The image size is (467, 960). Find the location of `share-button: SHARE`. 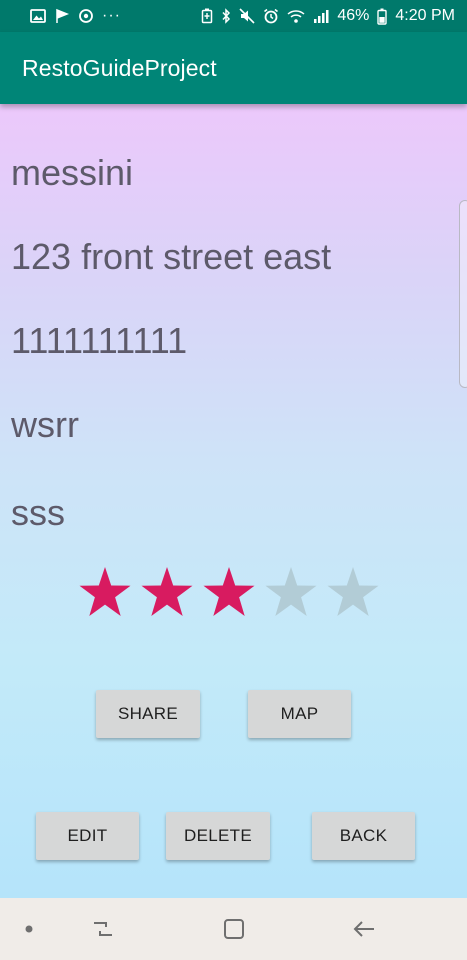

share-button: SHARE is located at coordinates (148, 714).